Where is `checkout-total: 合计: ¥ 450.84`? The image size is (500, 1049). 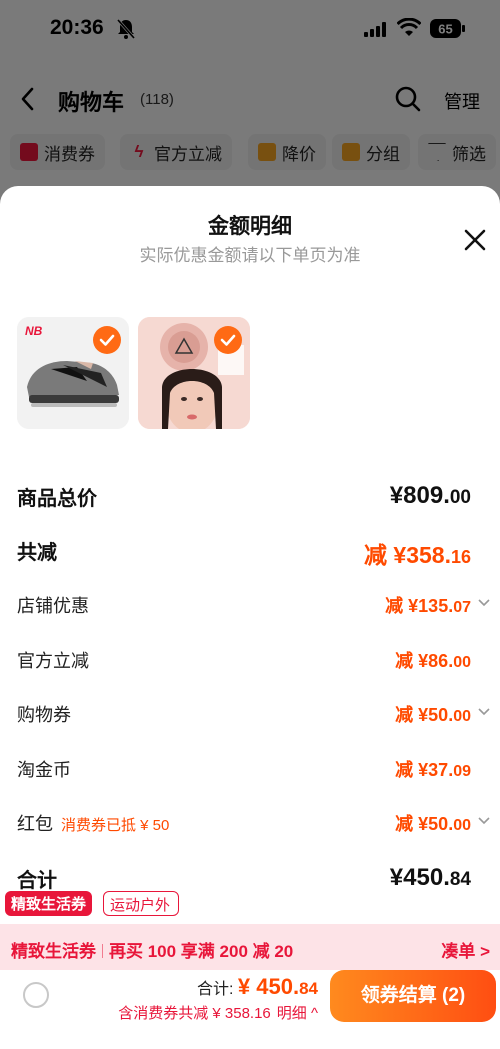
checkout-total: 合计: ¥ 450.84 is located at coordinates (257, 986).